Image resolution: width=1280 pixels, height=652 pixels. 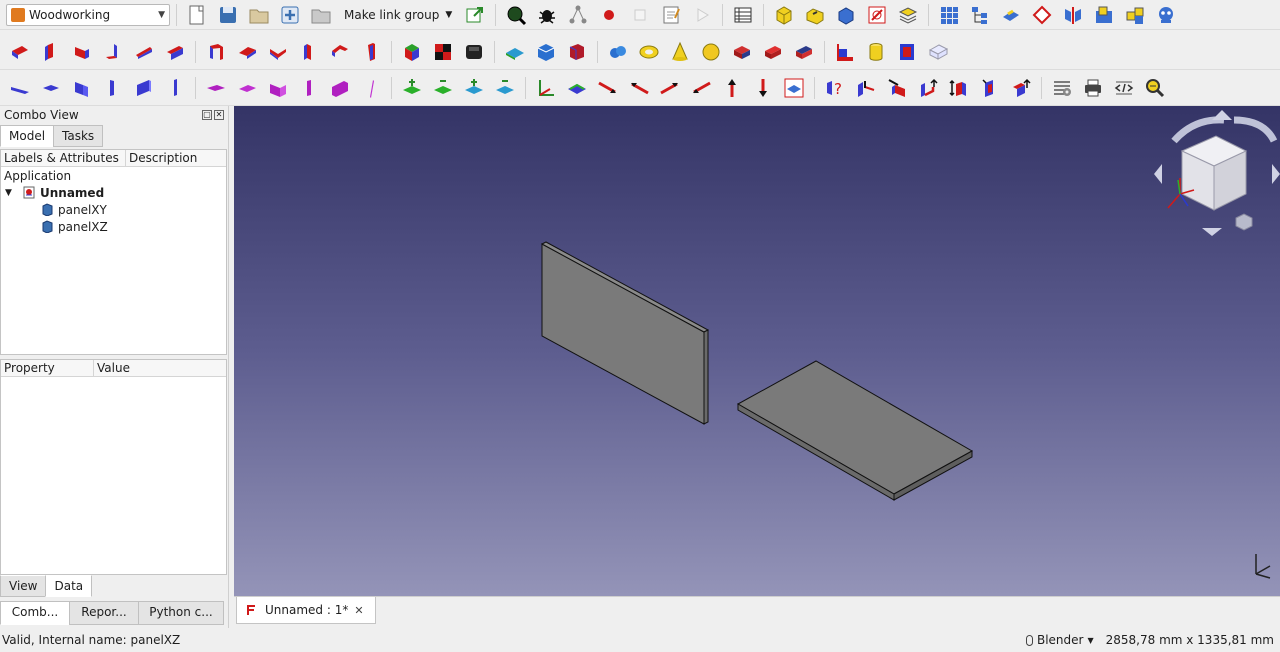 I want to click on tab-tasks: Tasks, so click(x=78, y=136).